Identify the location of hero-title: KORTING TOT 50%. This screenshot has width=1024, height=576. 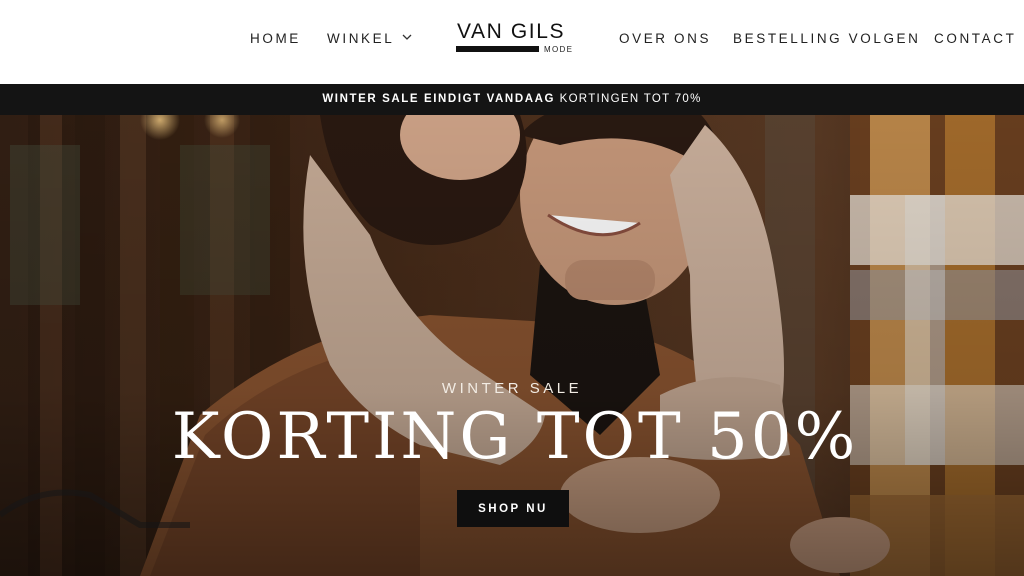
(515, 437).